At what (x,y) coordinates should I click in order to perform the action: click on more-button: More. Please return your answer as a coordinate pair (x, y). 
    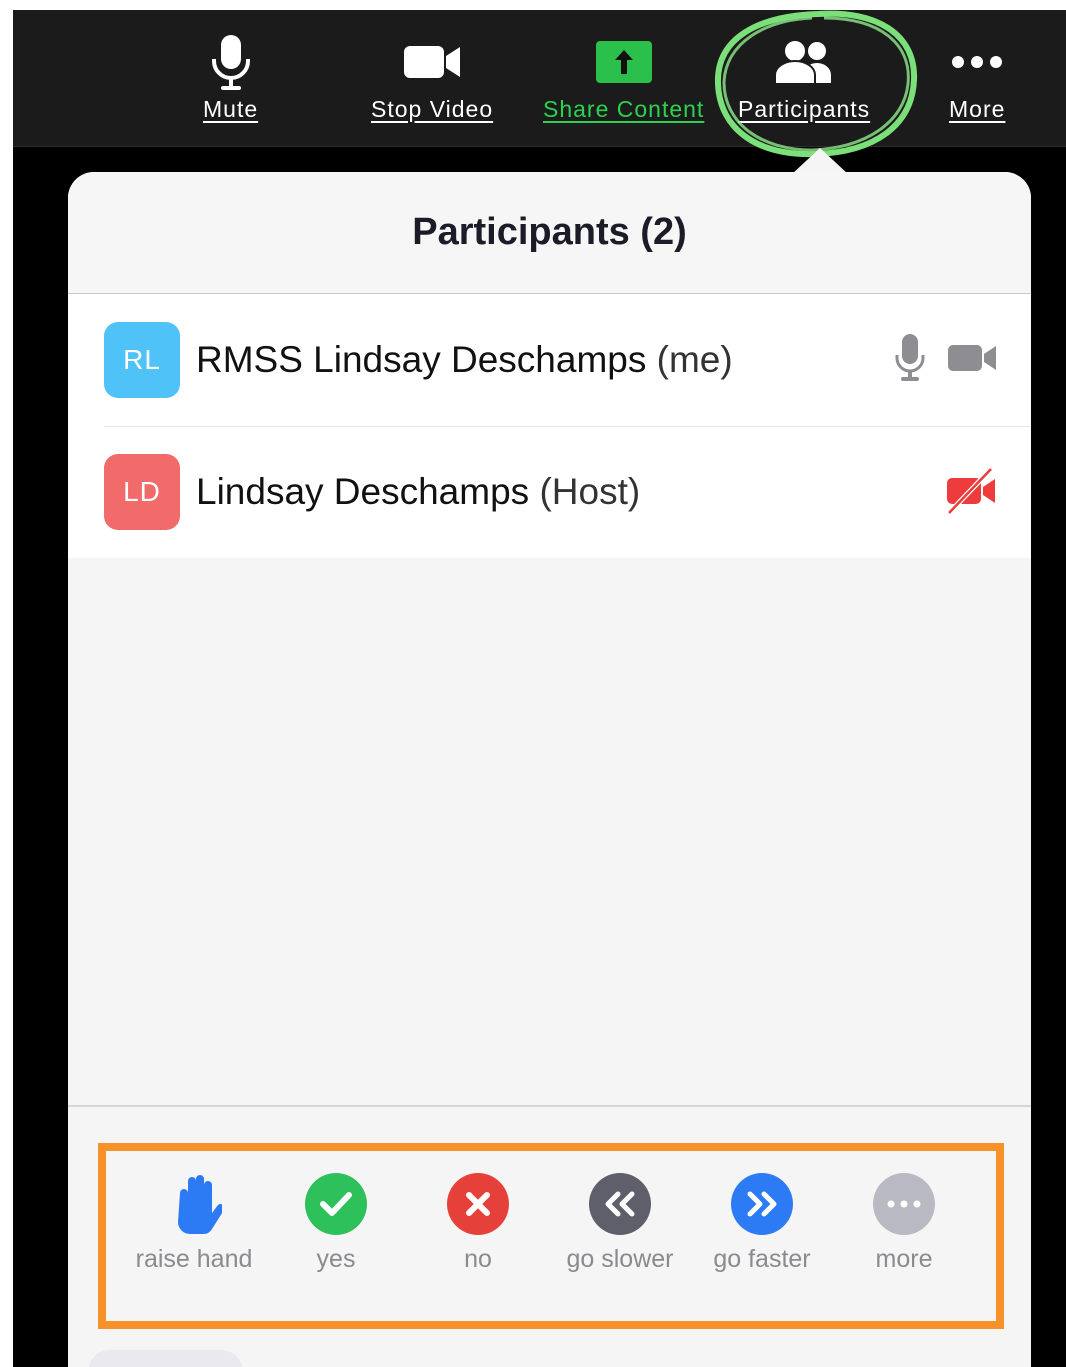
    Looking at the image, I should click on (977, 77).